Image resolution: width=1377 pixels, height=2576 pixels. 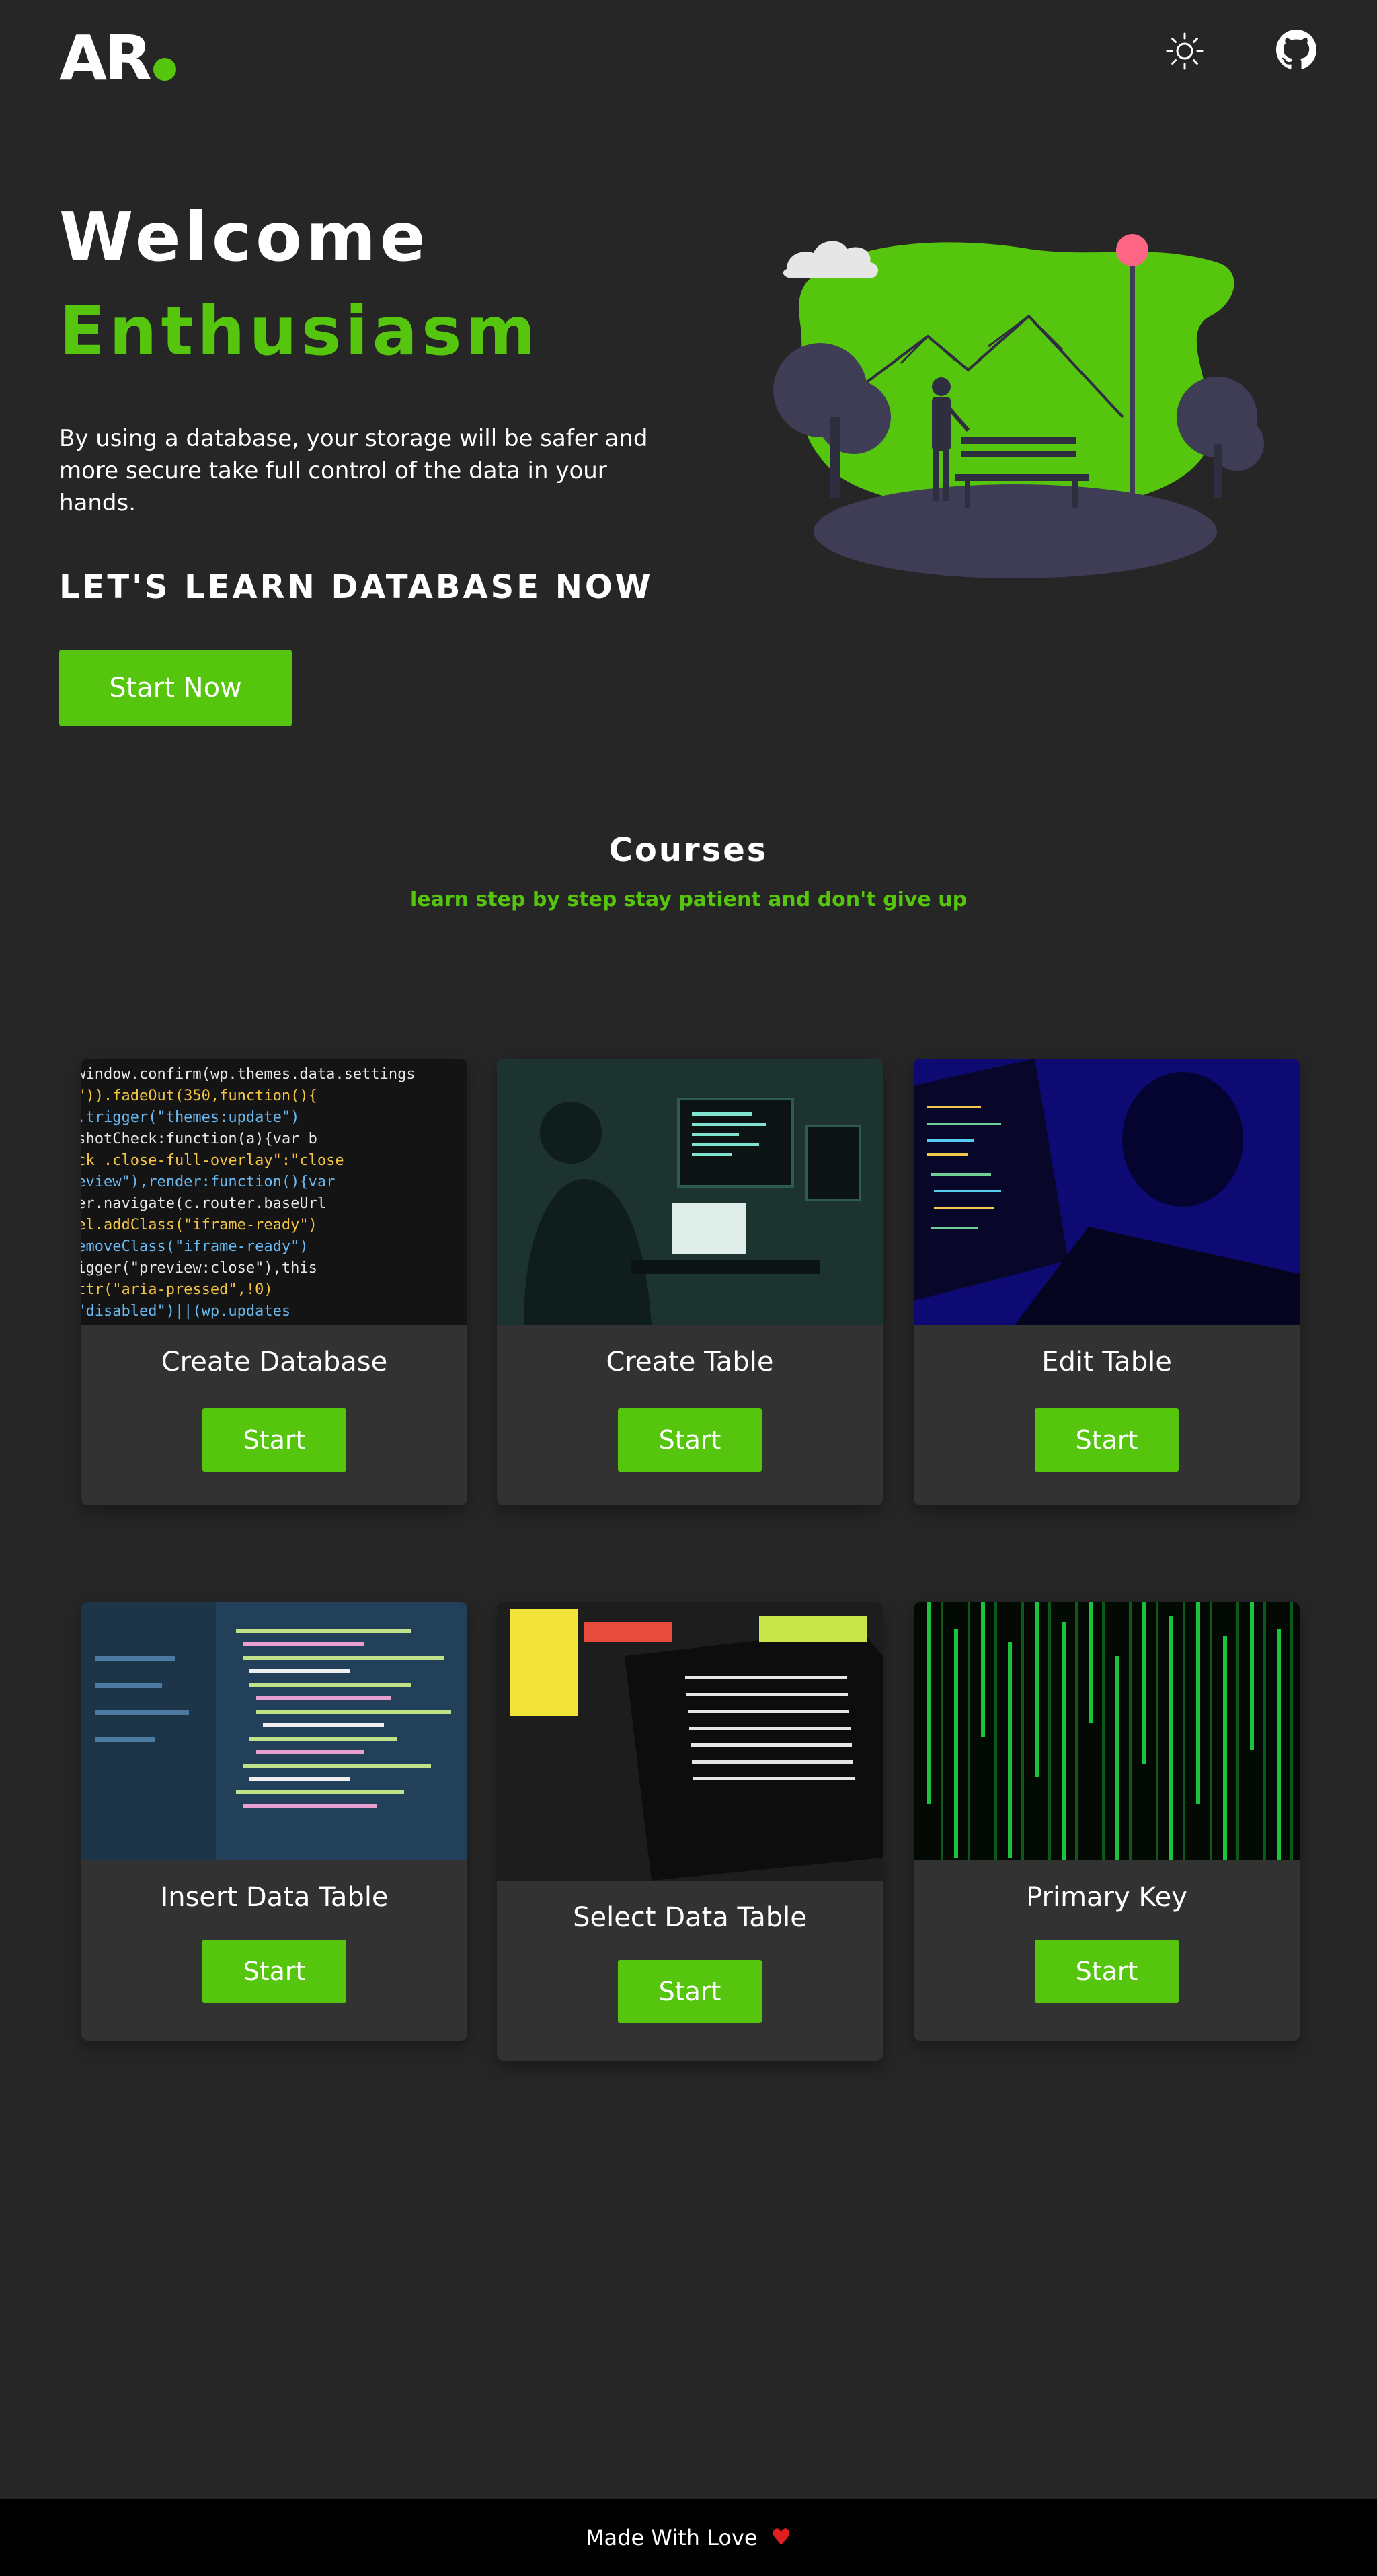 I want to click on course-card: Insert Data Table Start, so click(x=274, y=1821).